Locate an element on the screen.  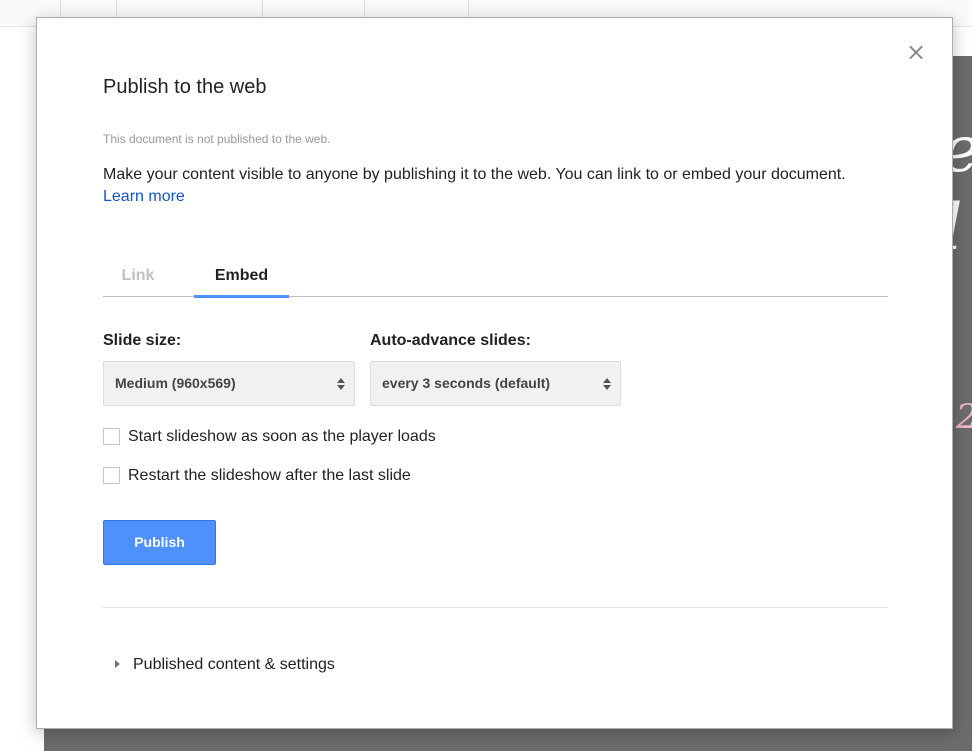
restart-checkbox is located at coordinates (111, 475).